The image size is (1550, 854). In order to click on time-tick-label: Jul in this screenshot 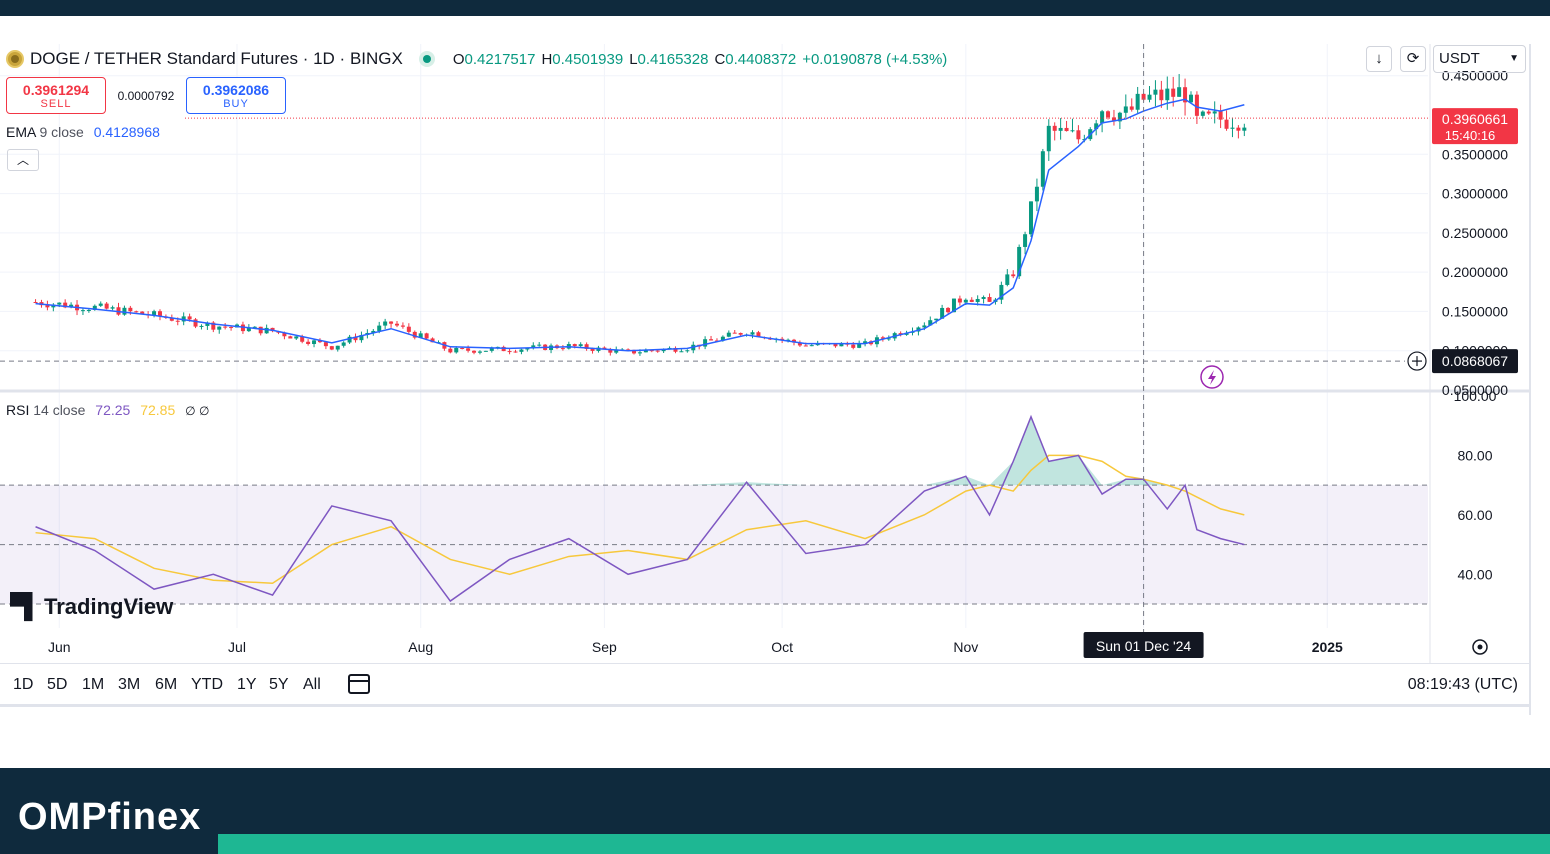, I will do `click(237, 647)`.